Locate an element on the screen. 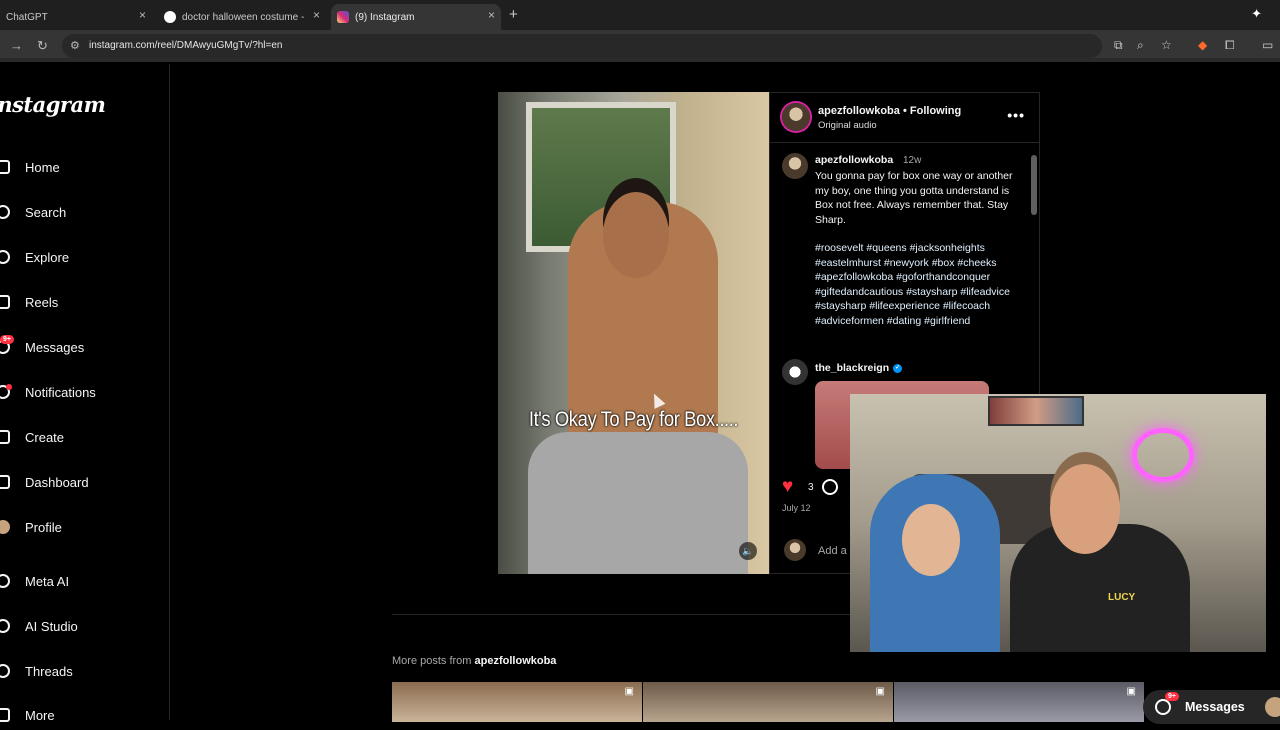  messenger-icon is located at coordinates (1163, 707).